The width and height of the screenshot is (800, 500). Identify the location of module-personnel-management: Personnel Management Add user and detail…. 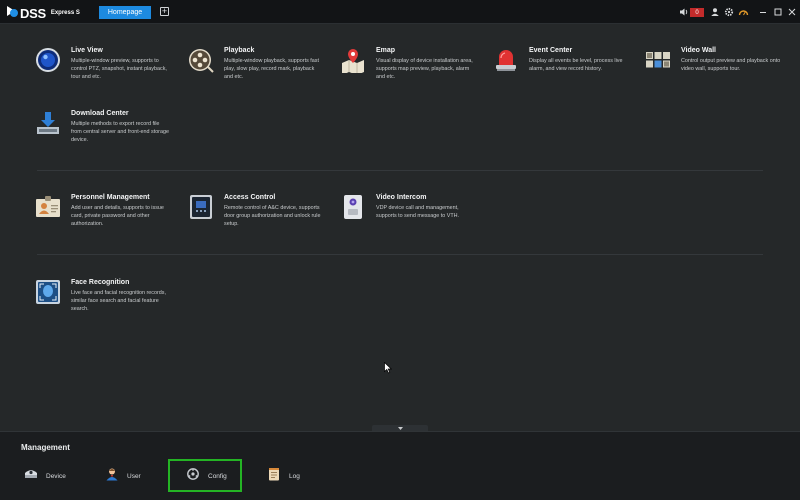
(110, 216).